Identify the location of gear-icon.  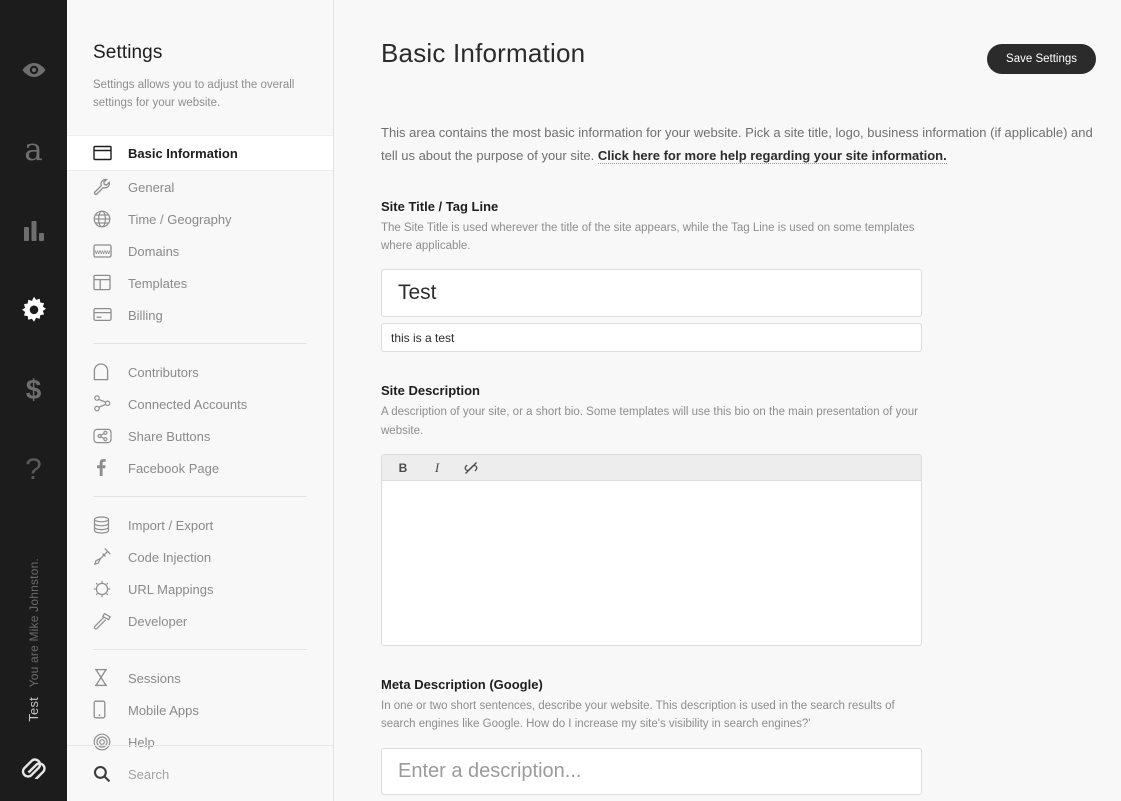
(34, 310).